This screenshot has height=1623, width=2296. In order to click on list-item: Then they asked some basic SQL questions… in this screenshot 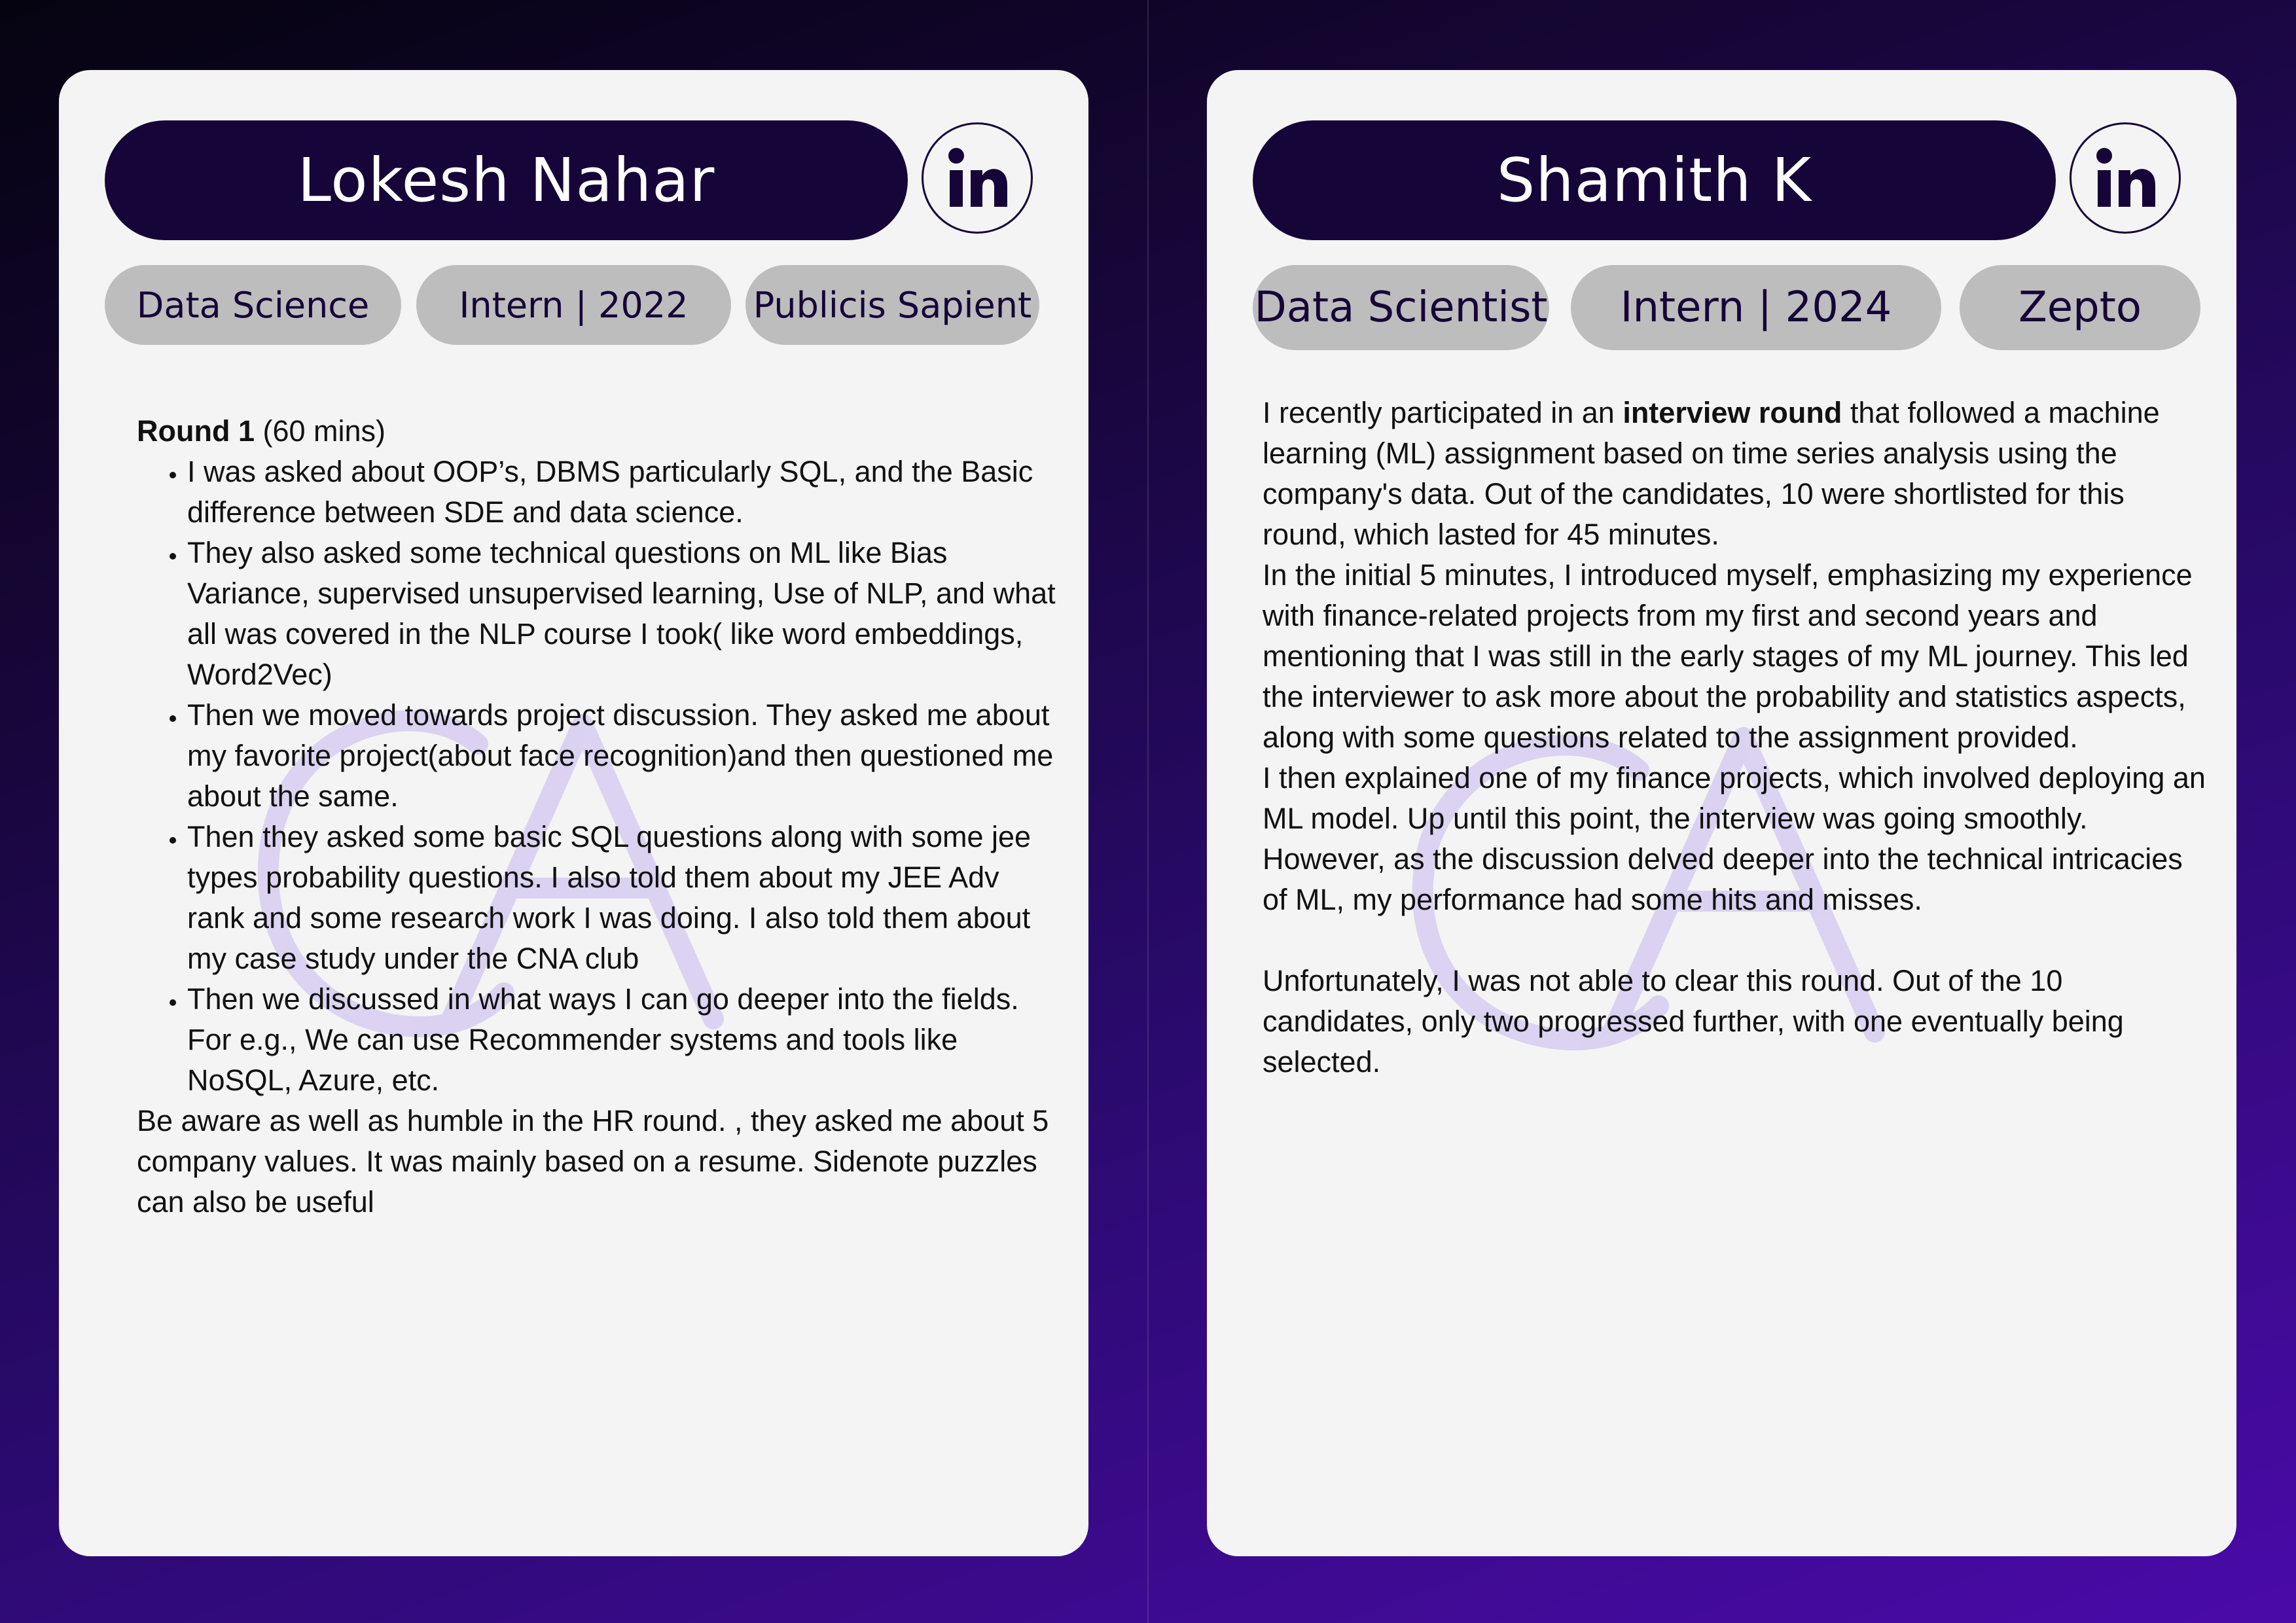, I will do `click(623, 898)`.